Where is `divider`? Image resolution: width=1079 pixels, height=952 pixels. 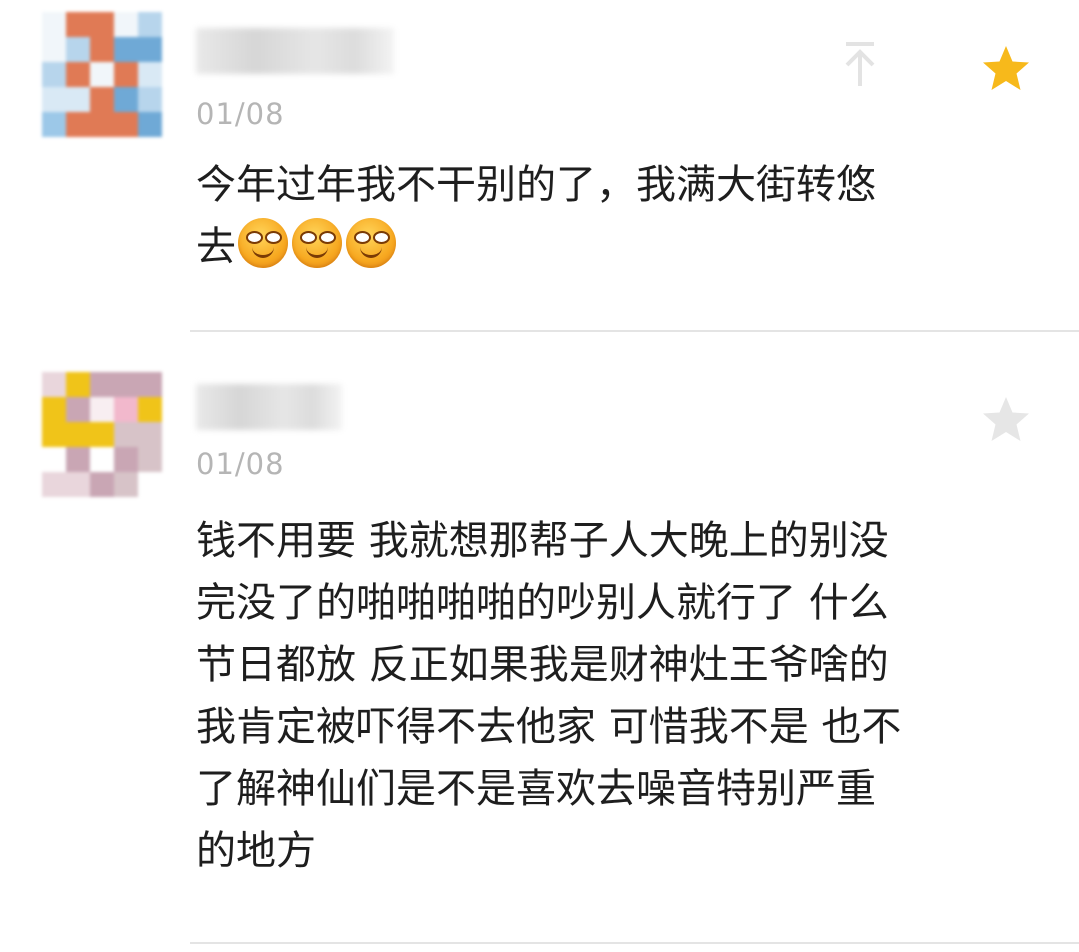
divider is located at coordinates (634, 943).